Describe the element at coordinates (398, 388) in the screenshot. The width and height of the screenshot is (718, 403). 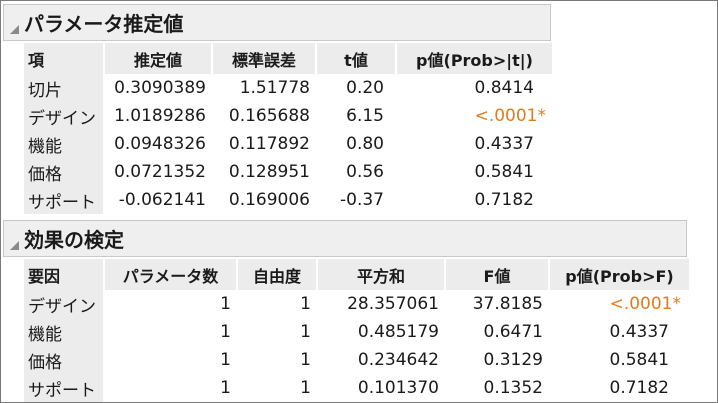
I see `cell-sum-of-squares: 0.101370` at that location.